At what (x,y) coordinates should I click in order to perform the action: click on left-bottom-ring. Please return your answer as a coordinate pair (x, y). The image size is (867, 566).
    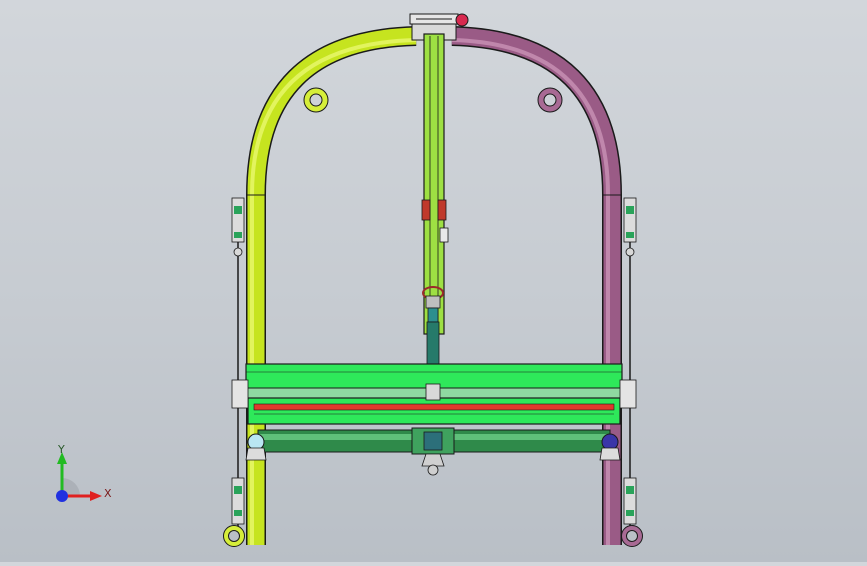
    Looking at the image, I should click on (234, 536).